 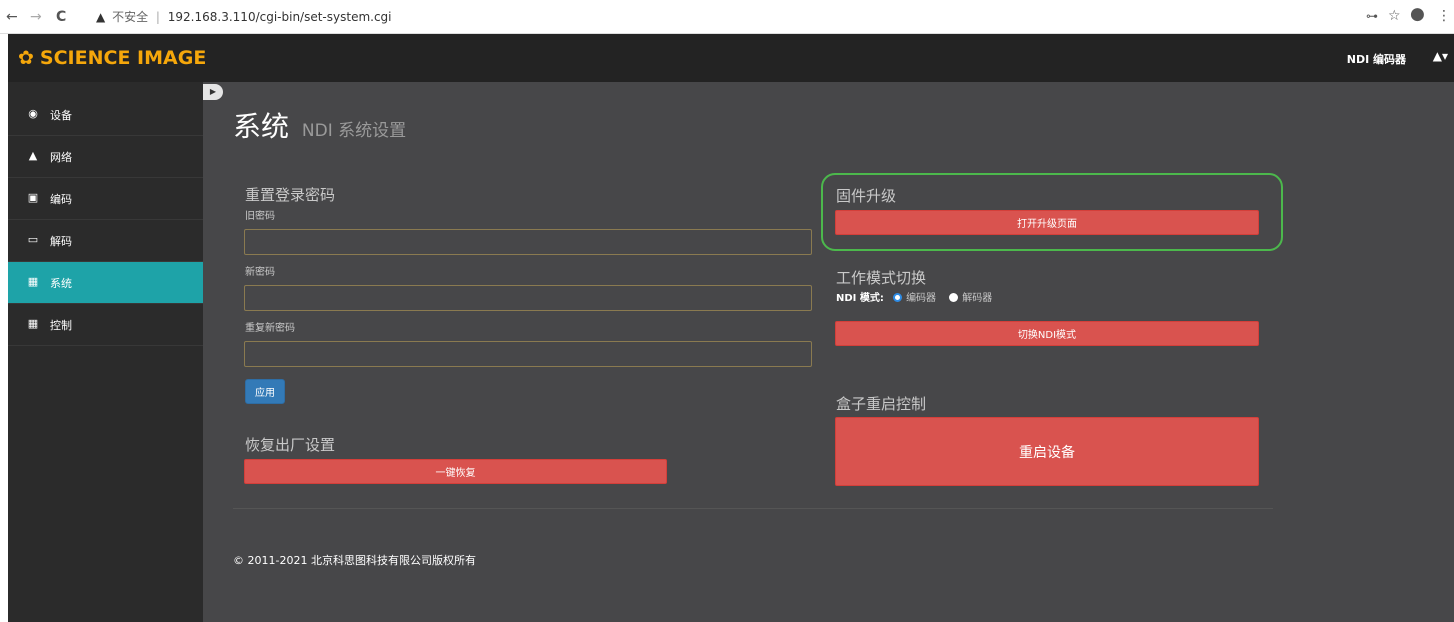 What do you see at coordinates (290, 195) in the screenshot?
I see `password-heading: 重置登录密码` at bounding box center [290, 195].